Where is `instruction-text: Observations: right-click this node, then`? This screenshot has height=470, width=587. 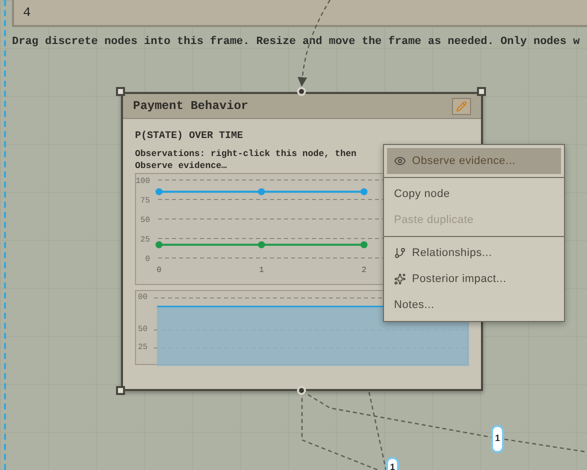 instruction-text: Observations: right-click this node, then is located at coordinates (245, 154).